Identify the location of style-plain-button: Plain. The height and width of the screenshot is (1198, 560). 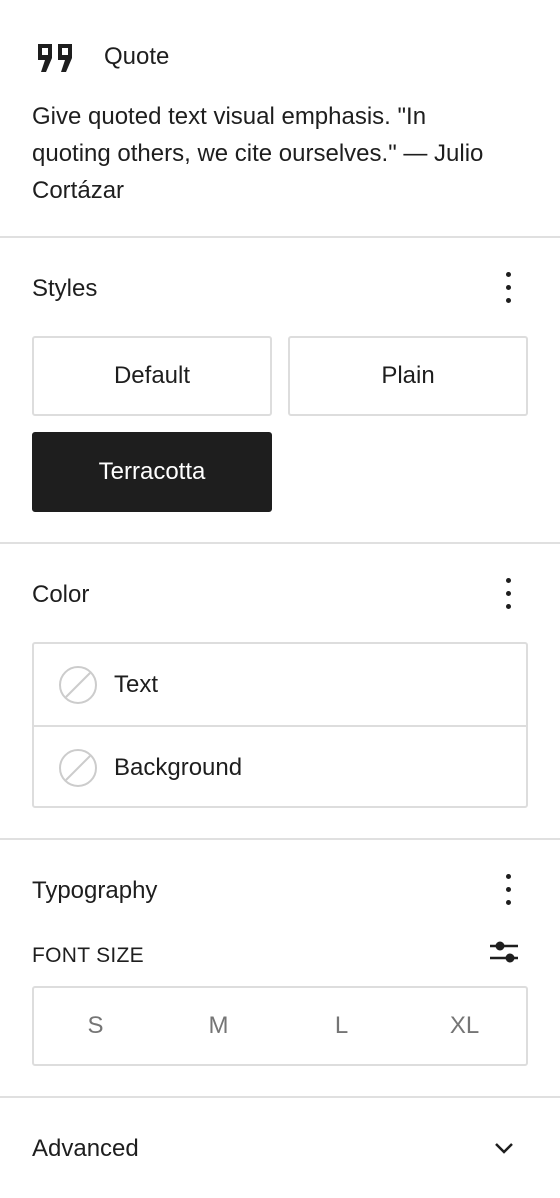
(408, 376).